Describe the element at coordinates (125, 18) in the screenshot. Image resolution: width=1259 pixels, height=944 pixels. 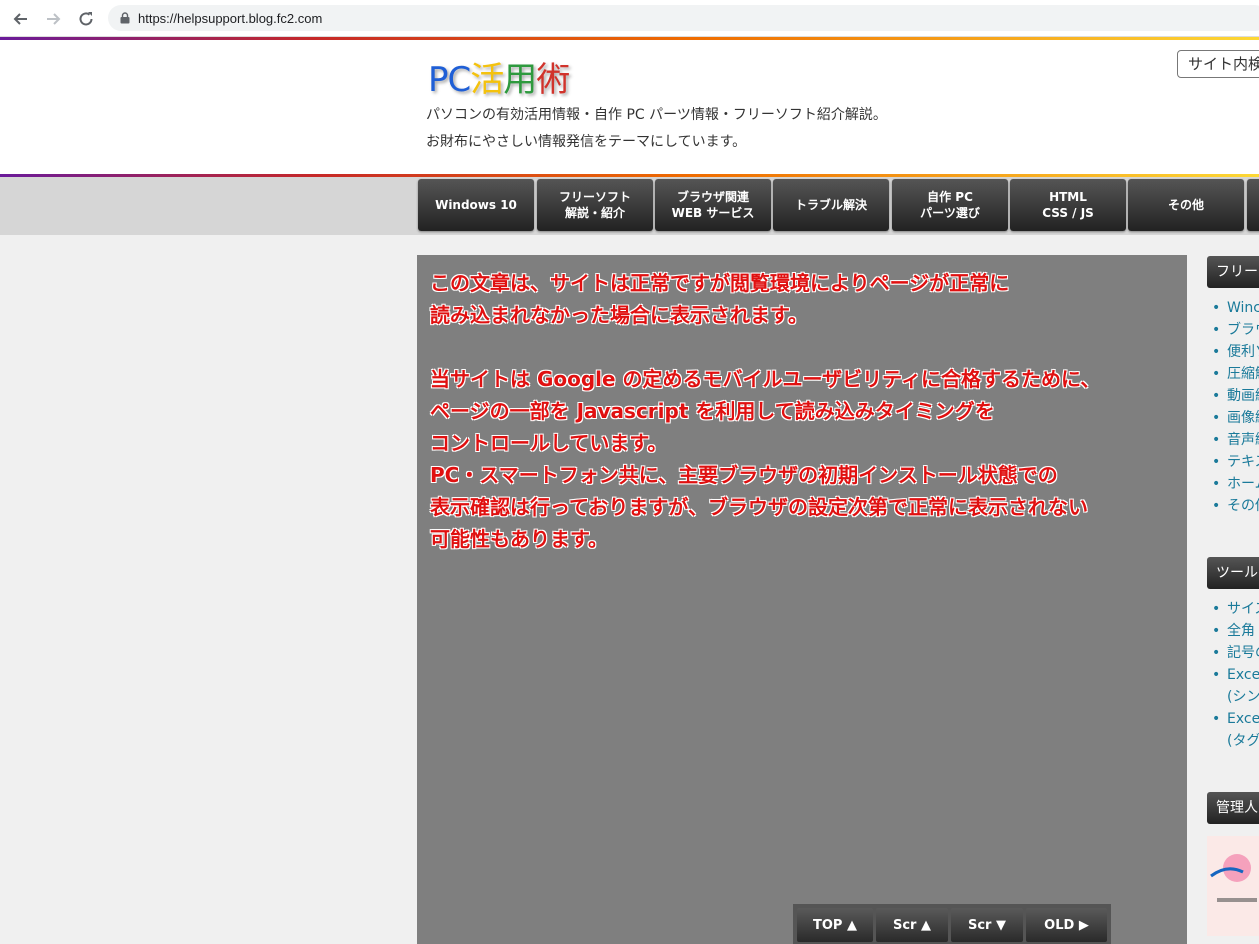
I see `lock-icon` at that location.